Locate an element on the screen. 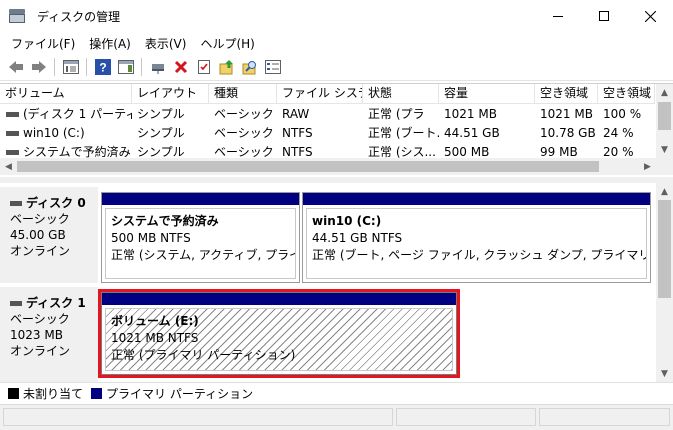 The width and height of the screenshot is (673, 430). connect-disk-icon is located at coordinates (157, 69).